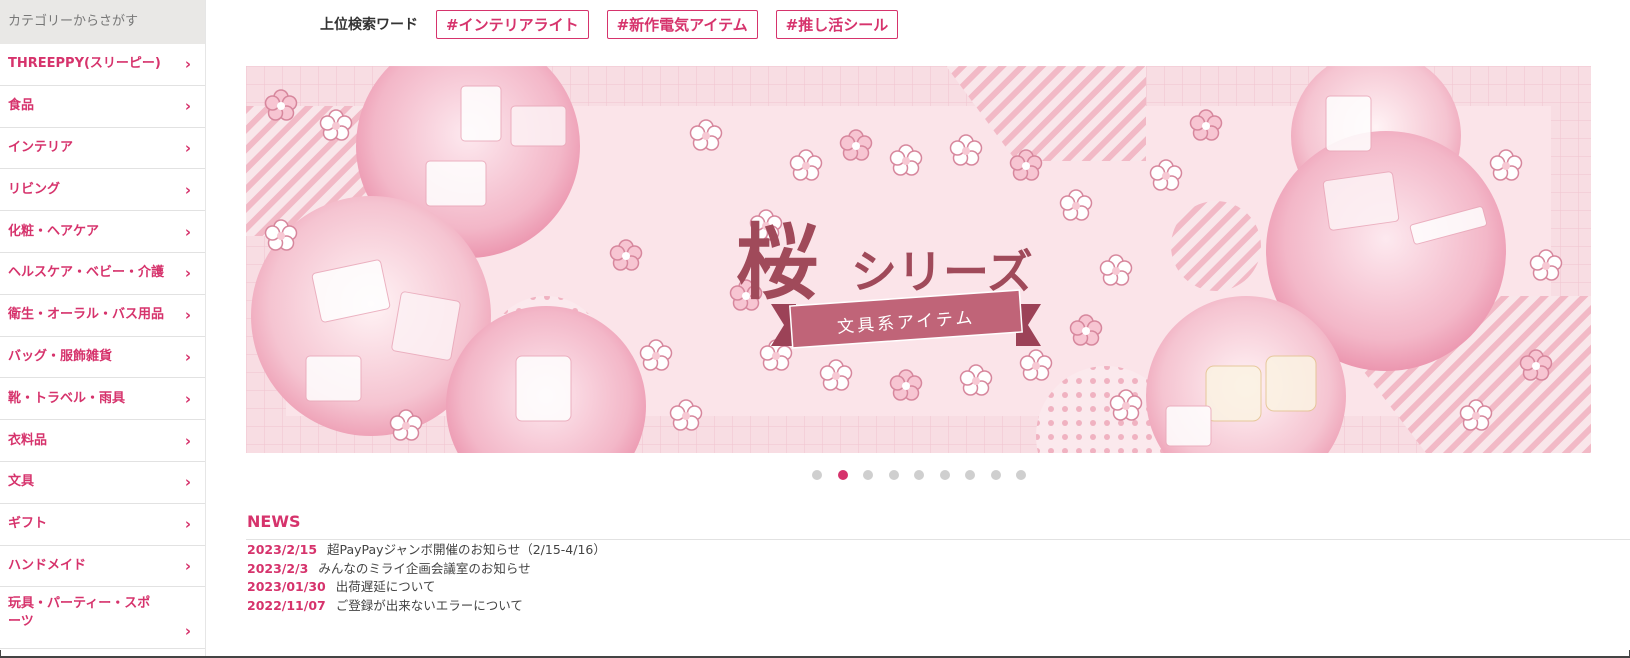 The image size is (1630, 658). What do you see at coordinates (512, 24) in the screenshot?
I see `search-tag-interior-light: #インテリアライト` at bounding box center [512, 24].